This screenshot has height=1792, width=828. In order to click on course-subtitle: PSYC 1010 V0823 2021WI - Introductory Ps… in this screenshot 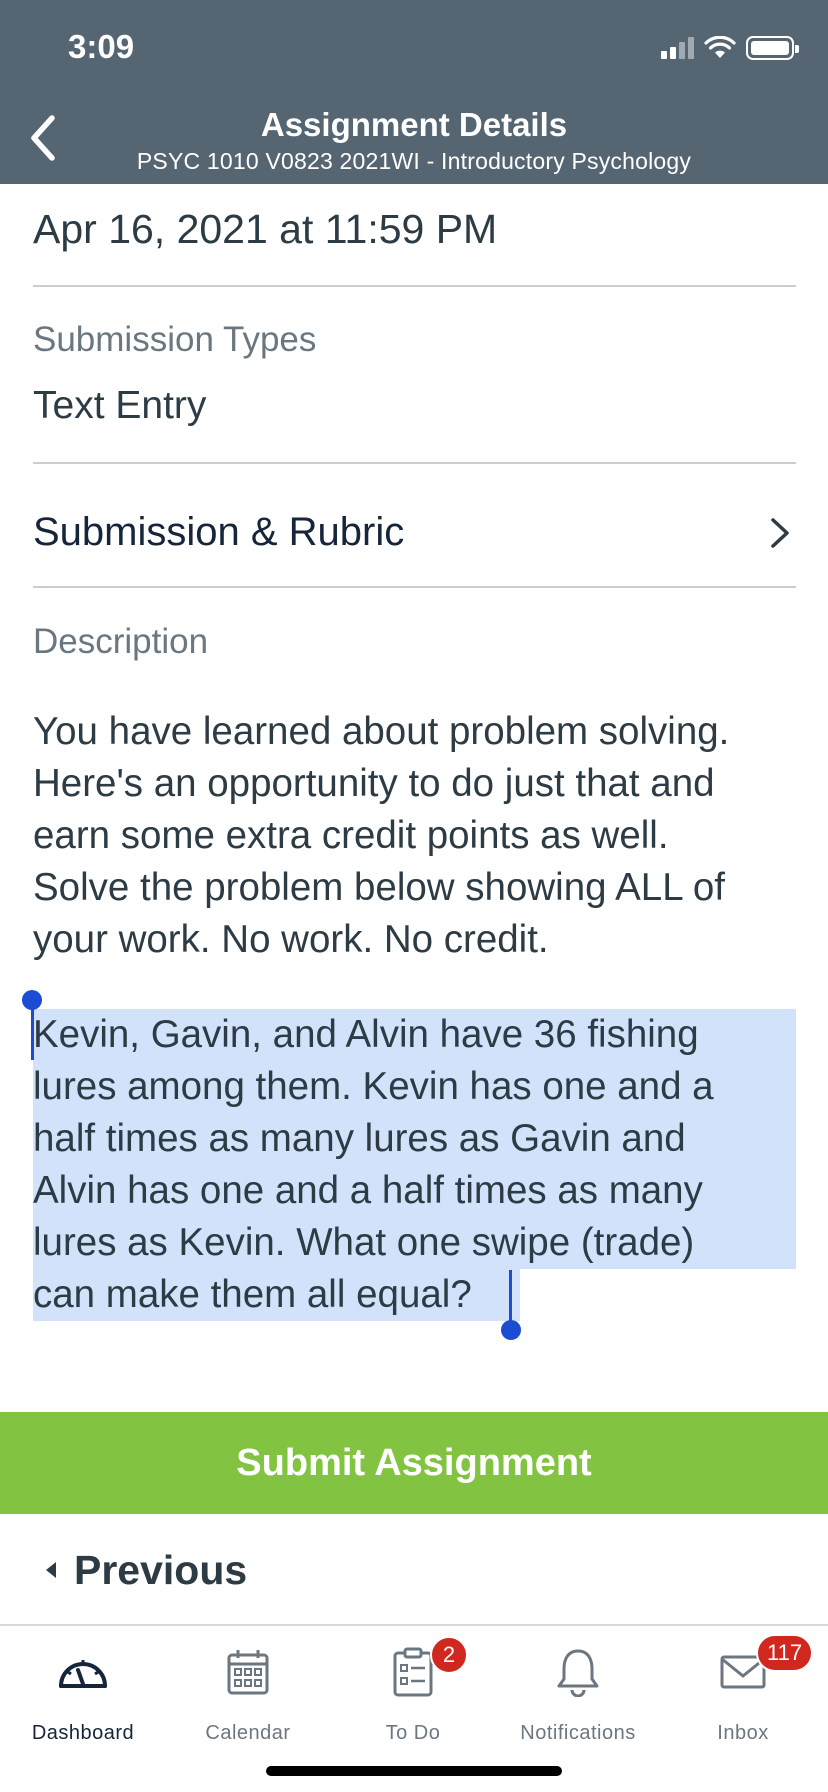, I will do `click(414, 161)`.